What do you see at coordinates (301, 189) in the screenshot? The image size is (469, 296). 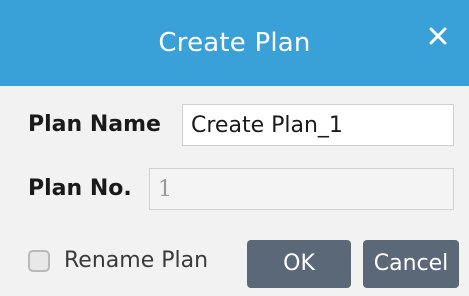 I see `plan-no-input` at bounding box center [301, 189].